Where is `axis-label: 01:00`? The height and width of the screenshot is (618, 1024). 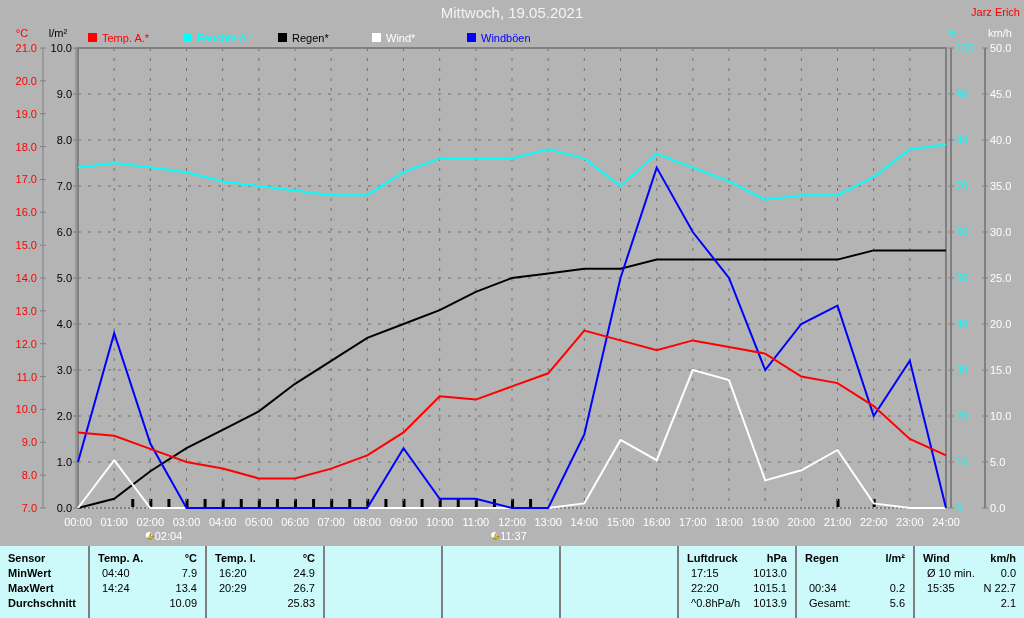
axis-label: 01:00 is located at coordinates (114, 522).